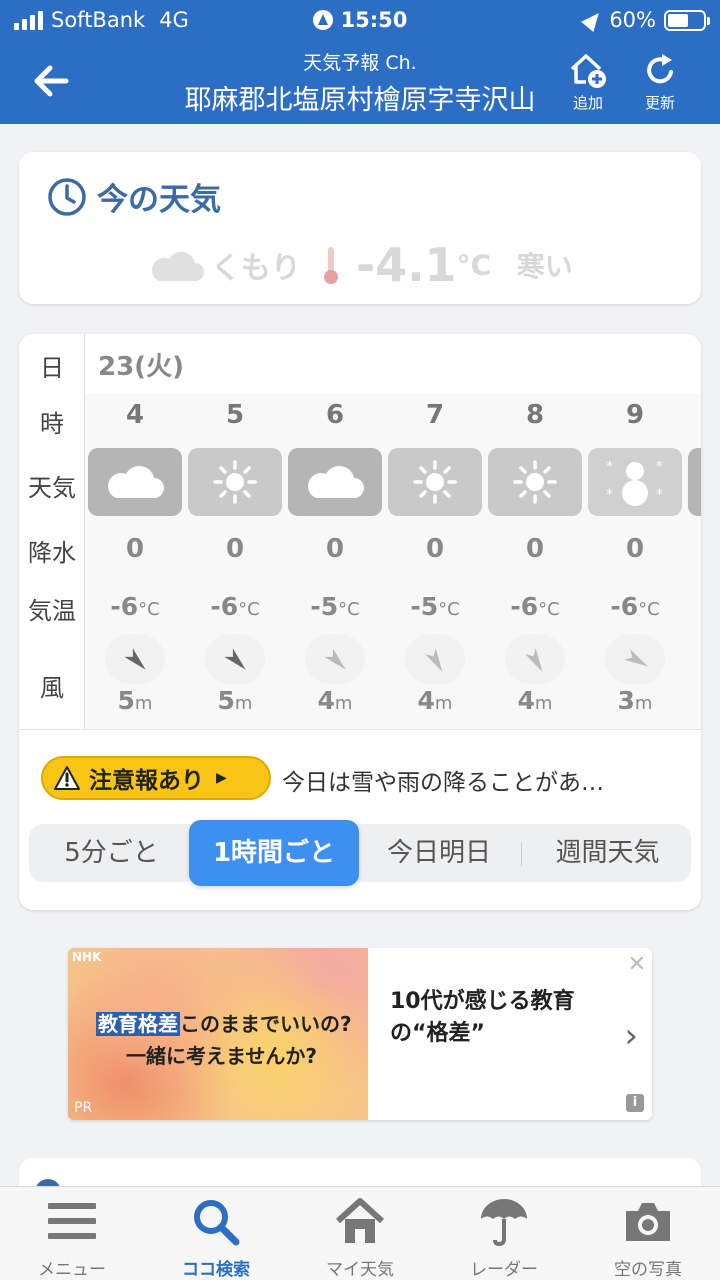 This screenshot has width=720, height=1280. I want to click on ad-headline-rest: このままでいいの?, so click(266, 1024).